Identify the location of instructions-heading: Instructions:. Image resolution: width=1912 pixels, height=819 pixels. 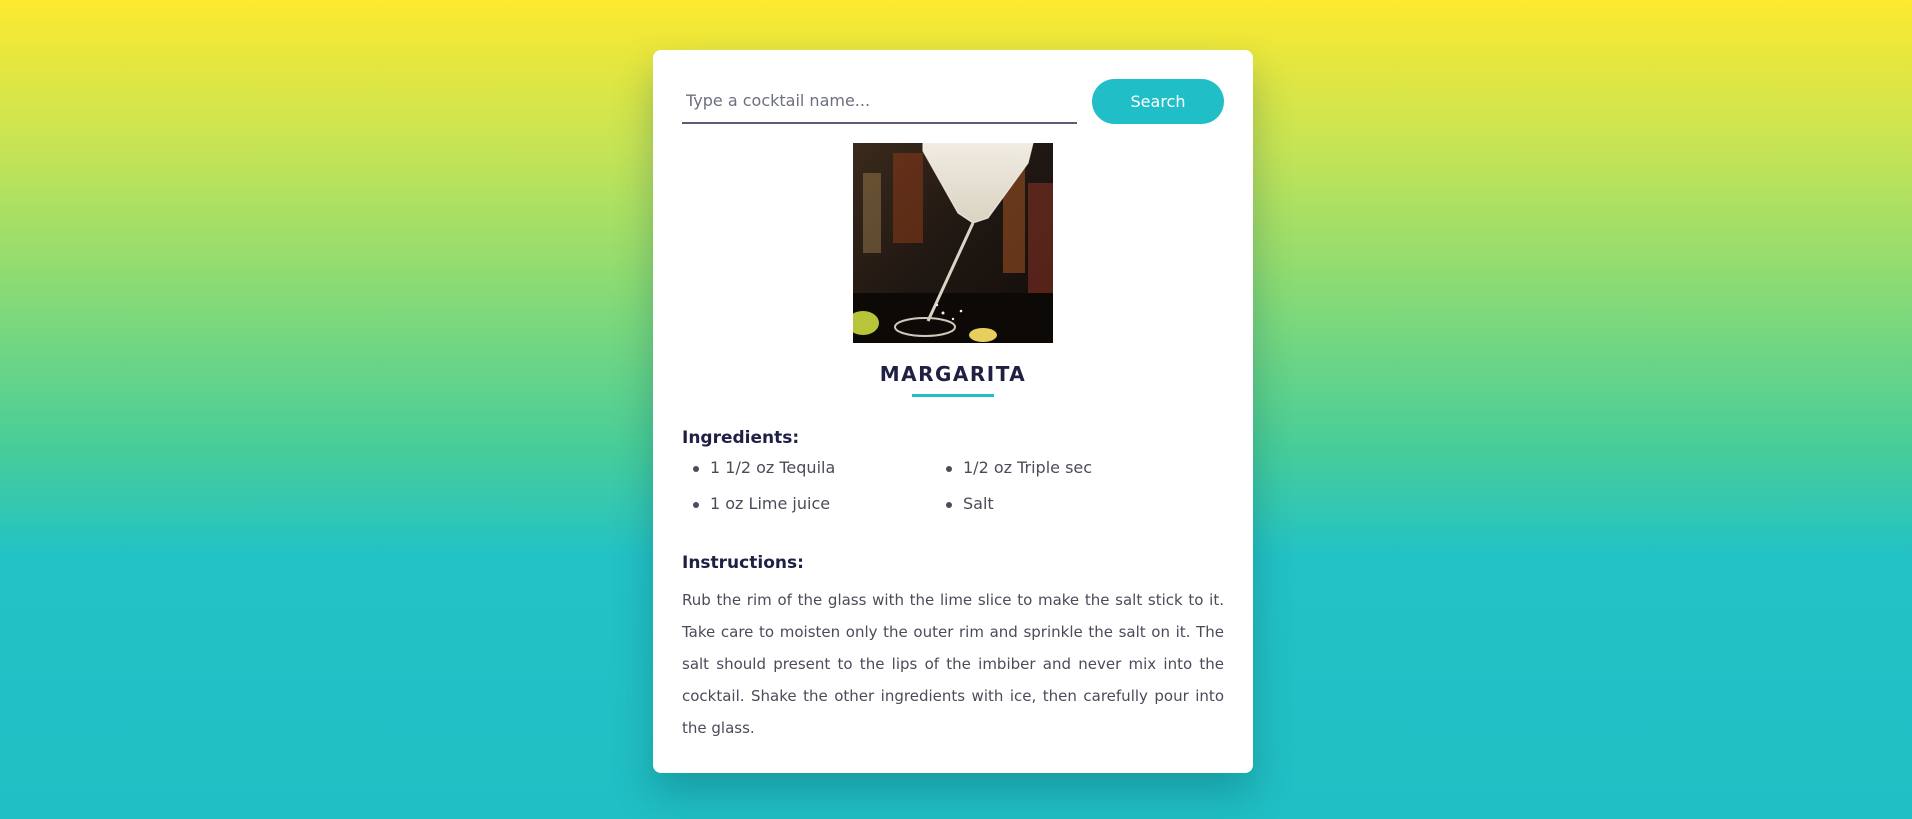
(743, 563).